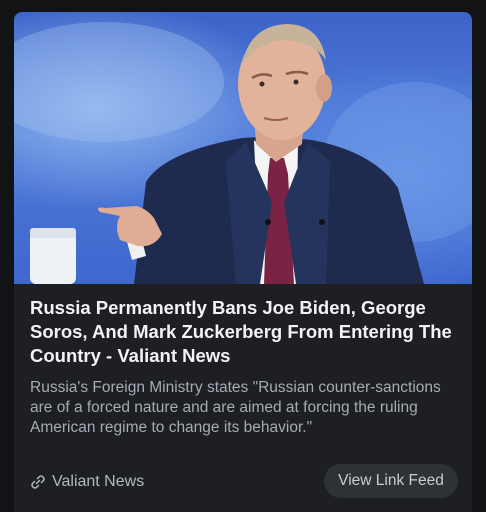 This screenshot has width=486, height=512. Describe the element at coordinates (391, 481) in the screenshot. I see `view-link-feed-button: View Link Feed` at that location.